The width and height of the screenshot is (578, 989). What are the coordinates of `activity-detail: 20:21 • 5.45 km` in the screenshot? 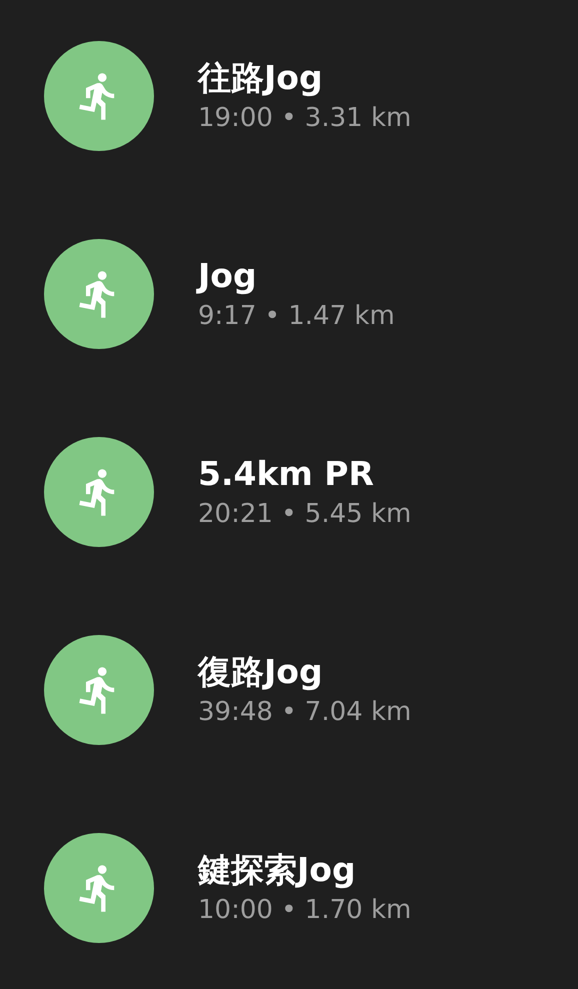 It's located at (305, 514).